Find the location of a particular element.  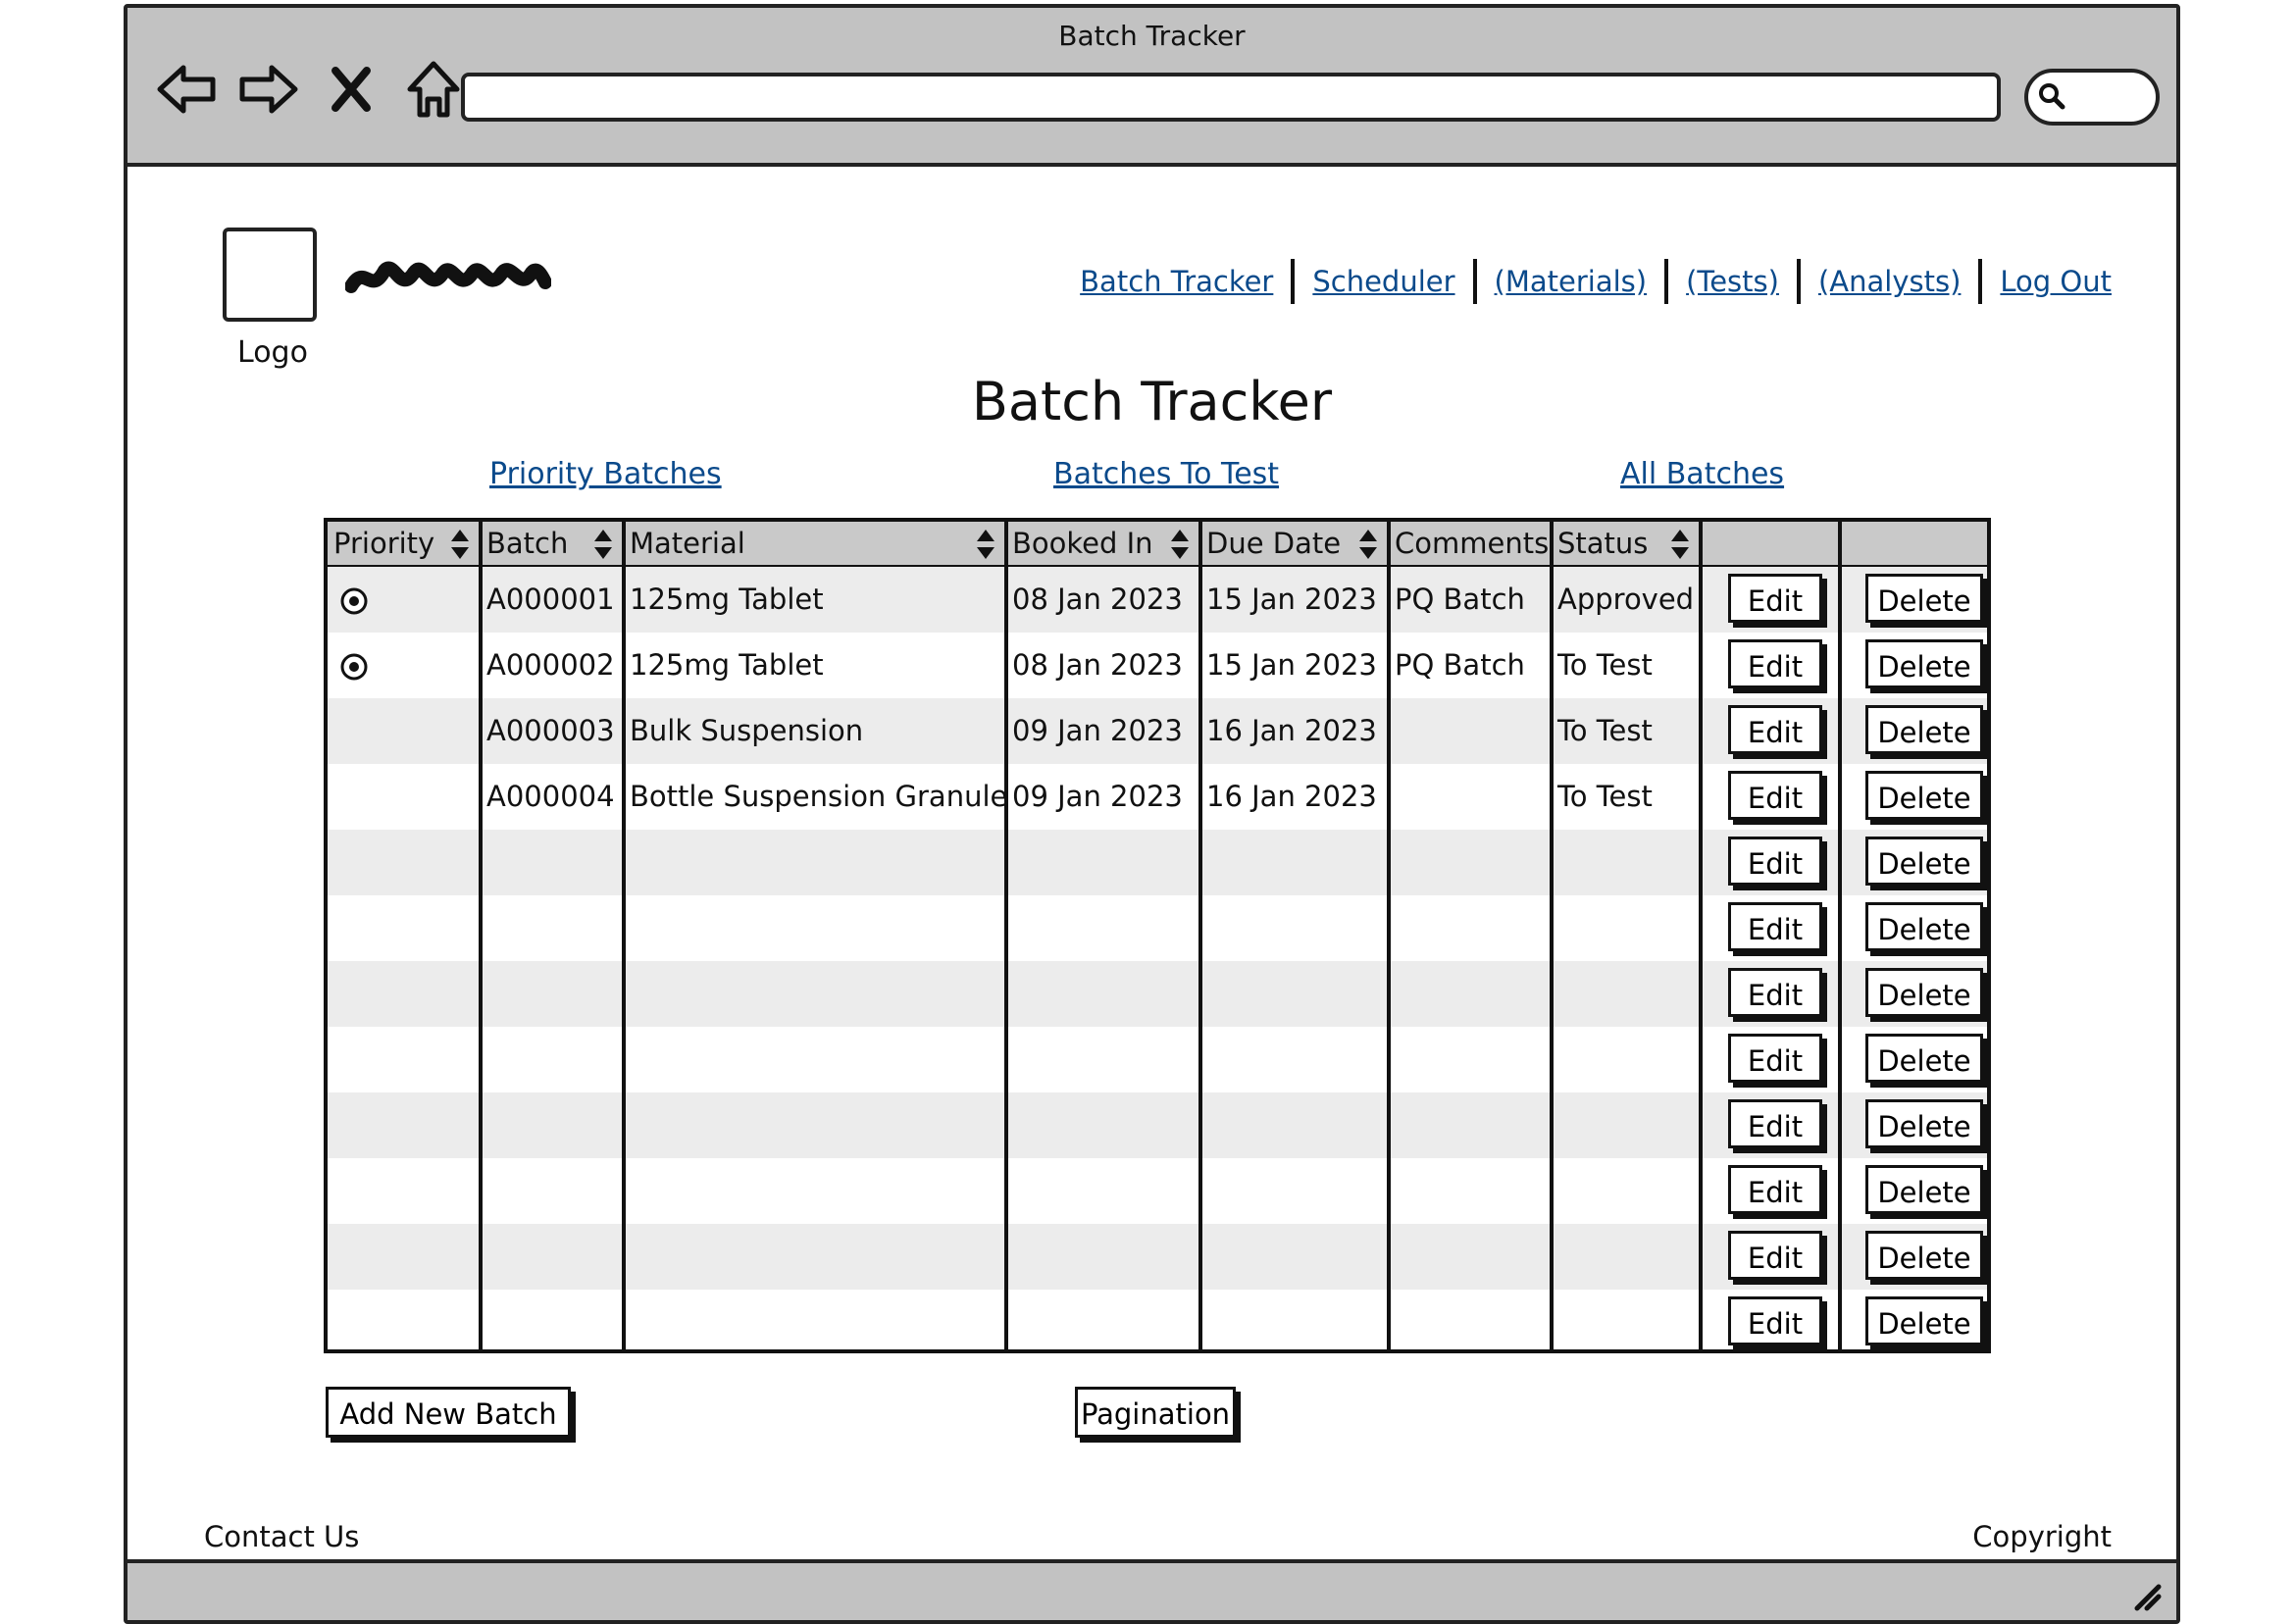

nav-separator is located at coordinates (1474, 281).